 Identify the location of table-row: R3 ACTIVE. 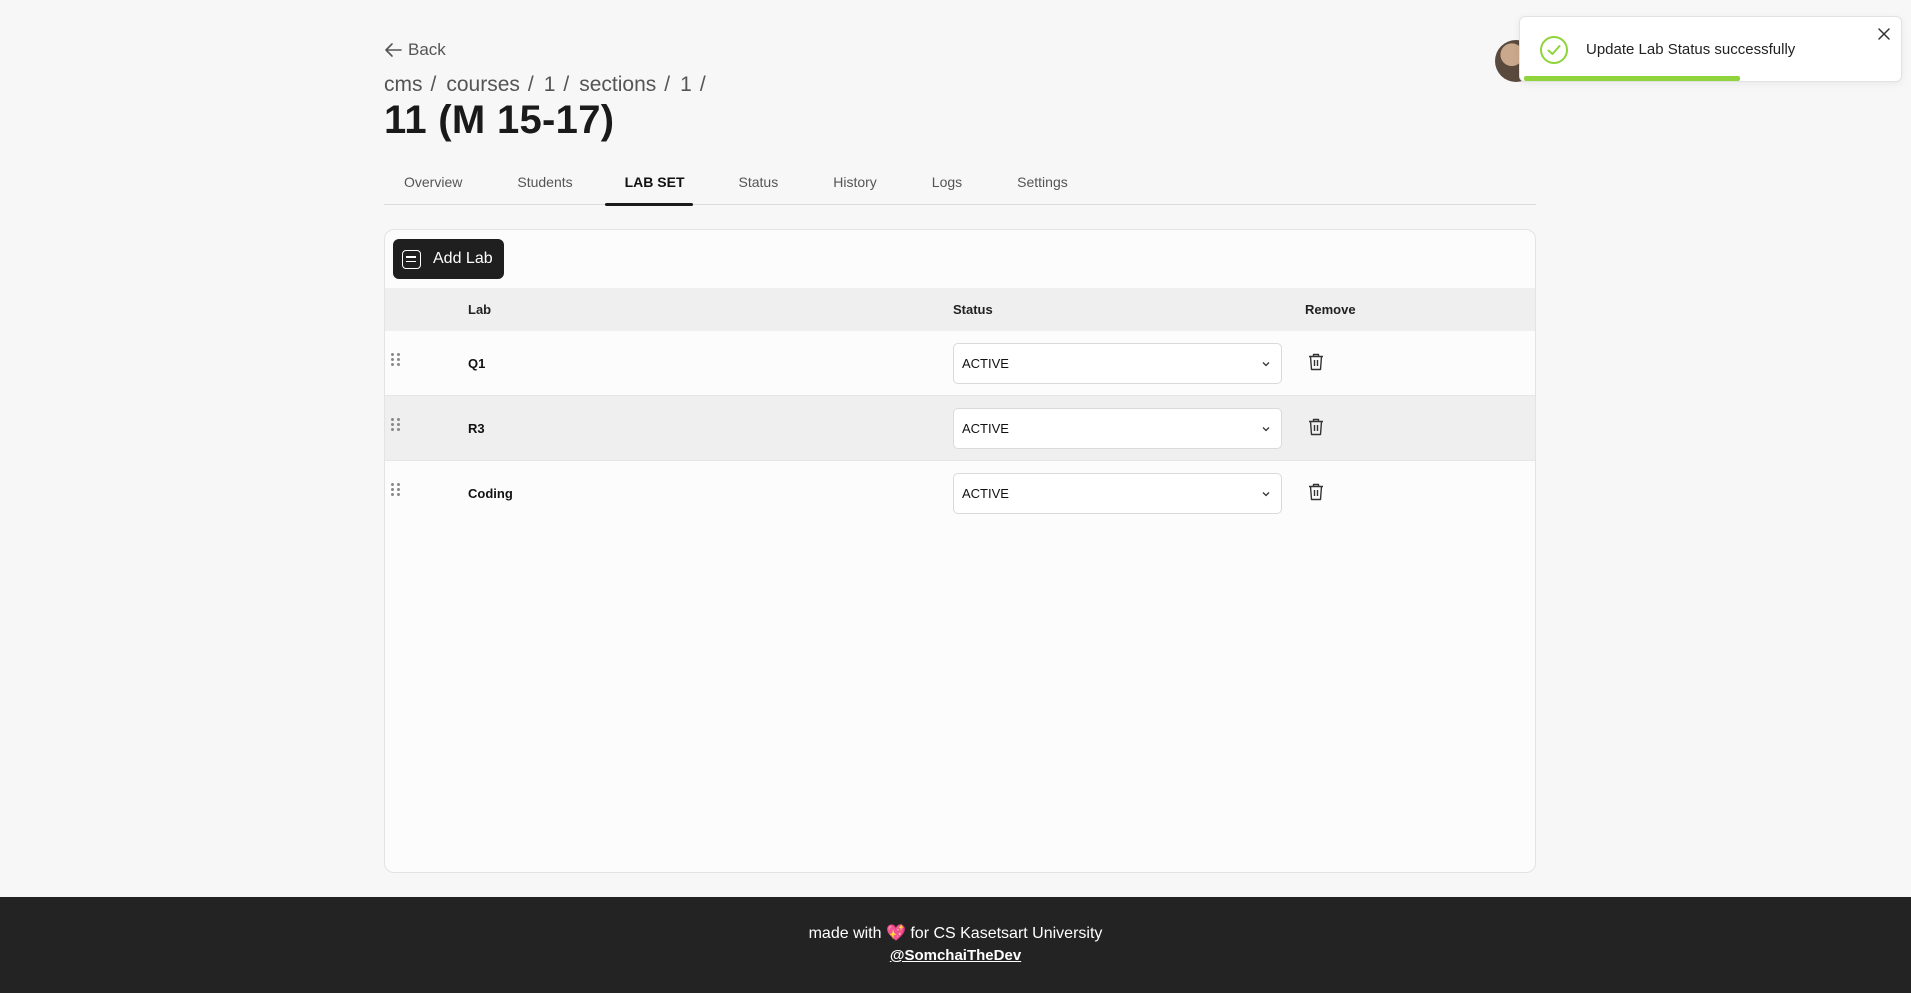
(960, 428).